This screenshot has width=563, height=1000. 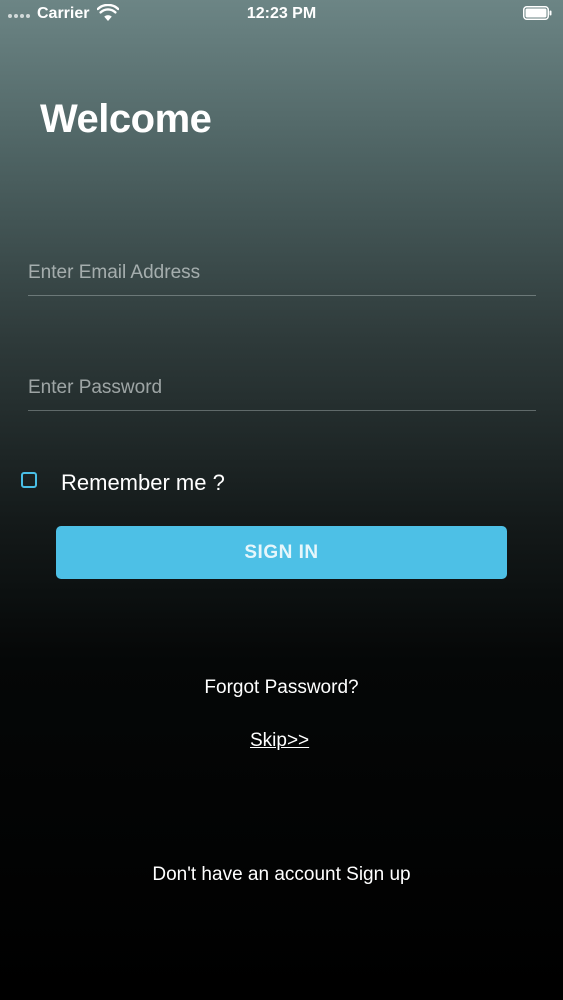 I want to click on remember-me-checkbox, so click(x=29, y=480).